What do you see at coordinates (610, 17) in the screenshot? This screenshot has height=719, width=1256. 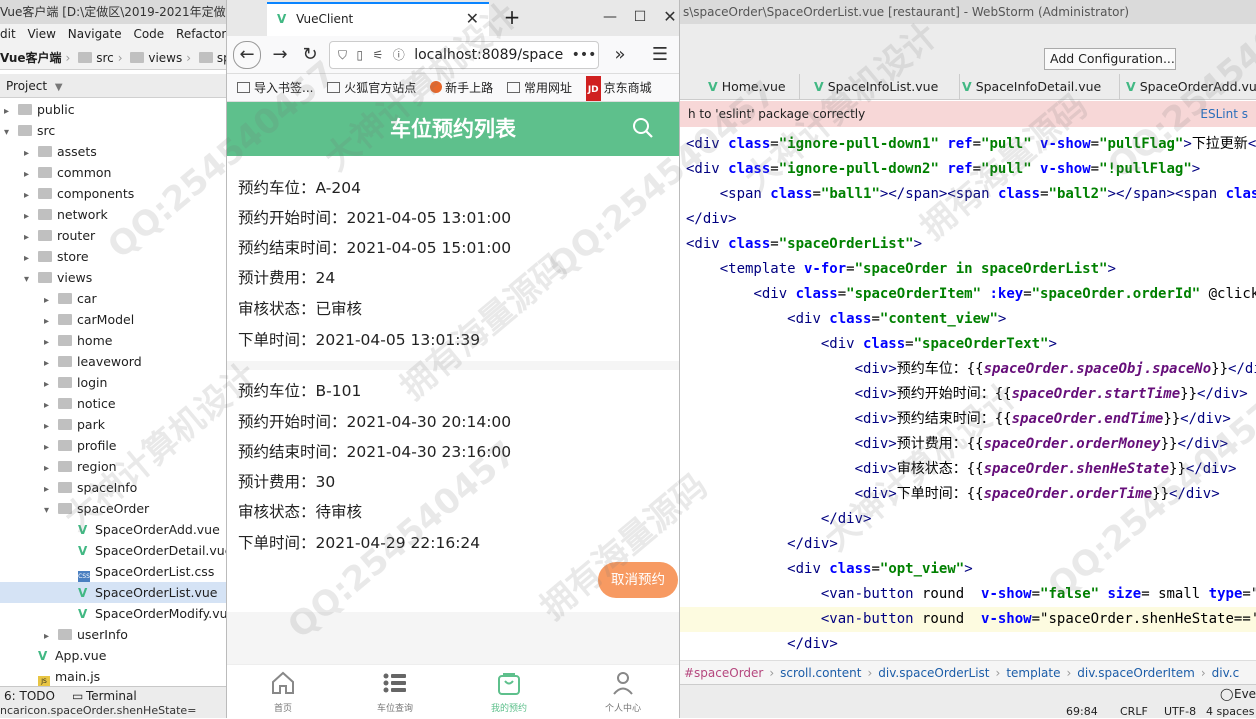 I see `minimize-button: —` at bounding box center [610, 17].